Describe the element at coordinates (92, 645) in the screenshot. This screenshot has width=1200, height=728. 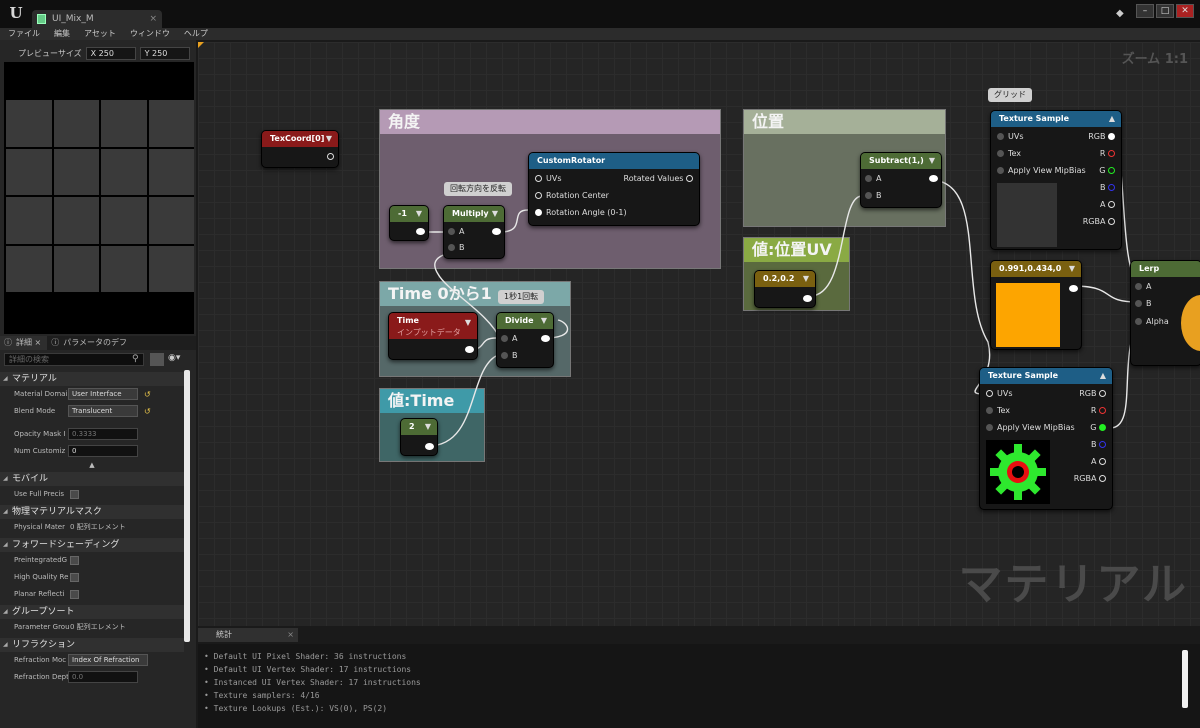
I see `section-refraction: リフラクション` at that location.